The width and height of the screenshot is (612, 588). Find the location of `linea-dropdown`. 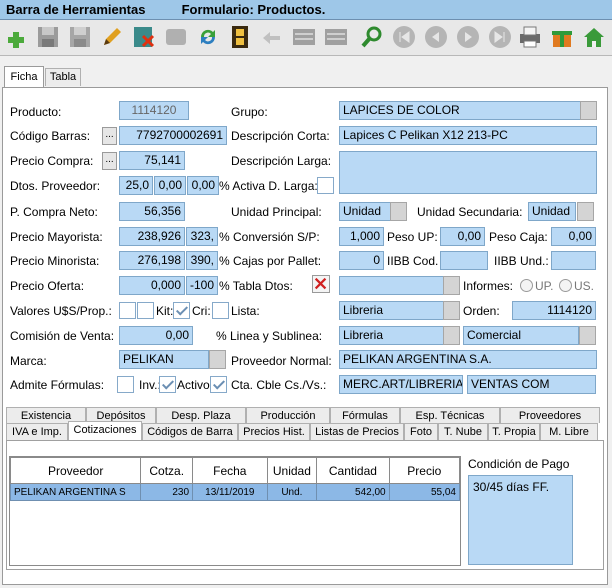

linea-dropdown is located at coordinates (451, 335).